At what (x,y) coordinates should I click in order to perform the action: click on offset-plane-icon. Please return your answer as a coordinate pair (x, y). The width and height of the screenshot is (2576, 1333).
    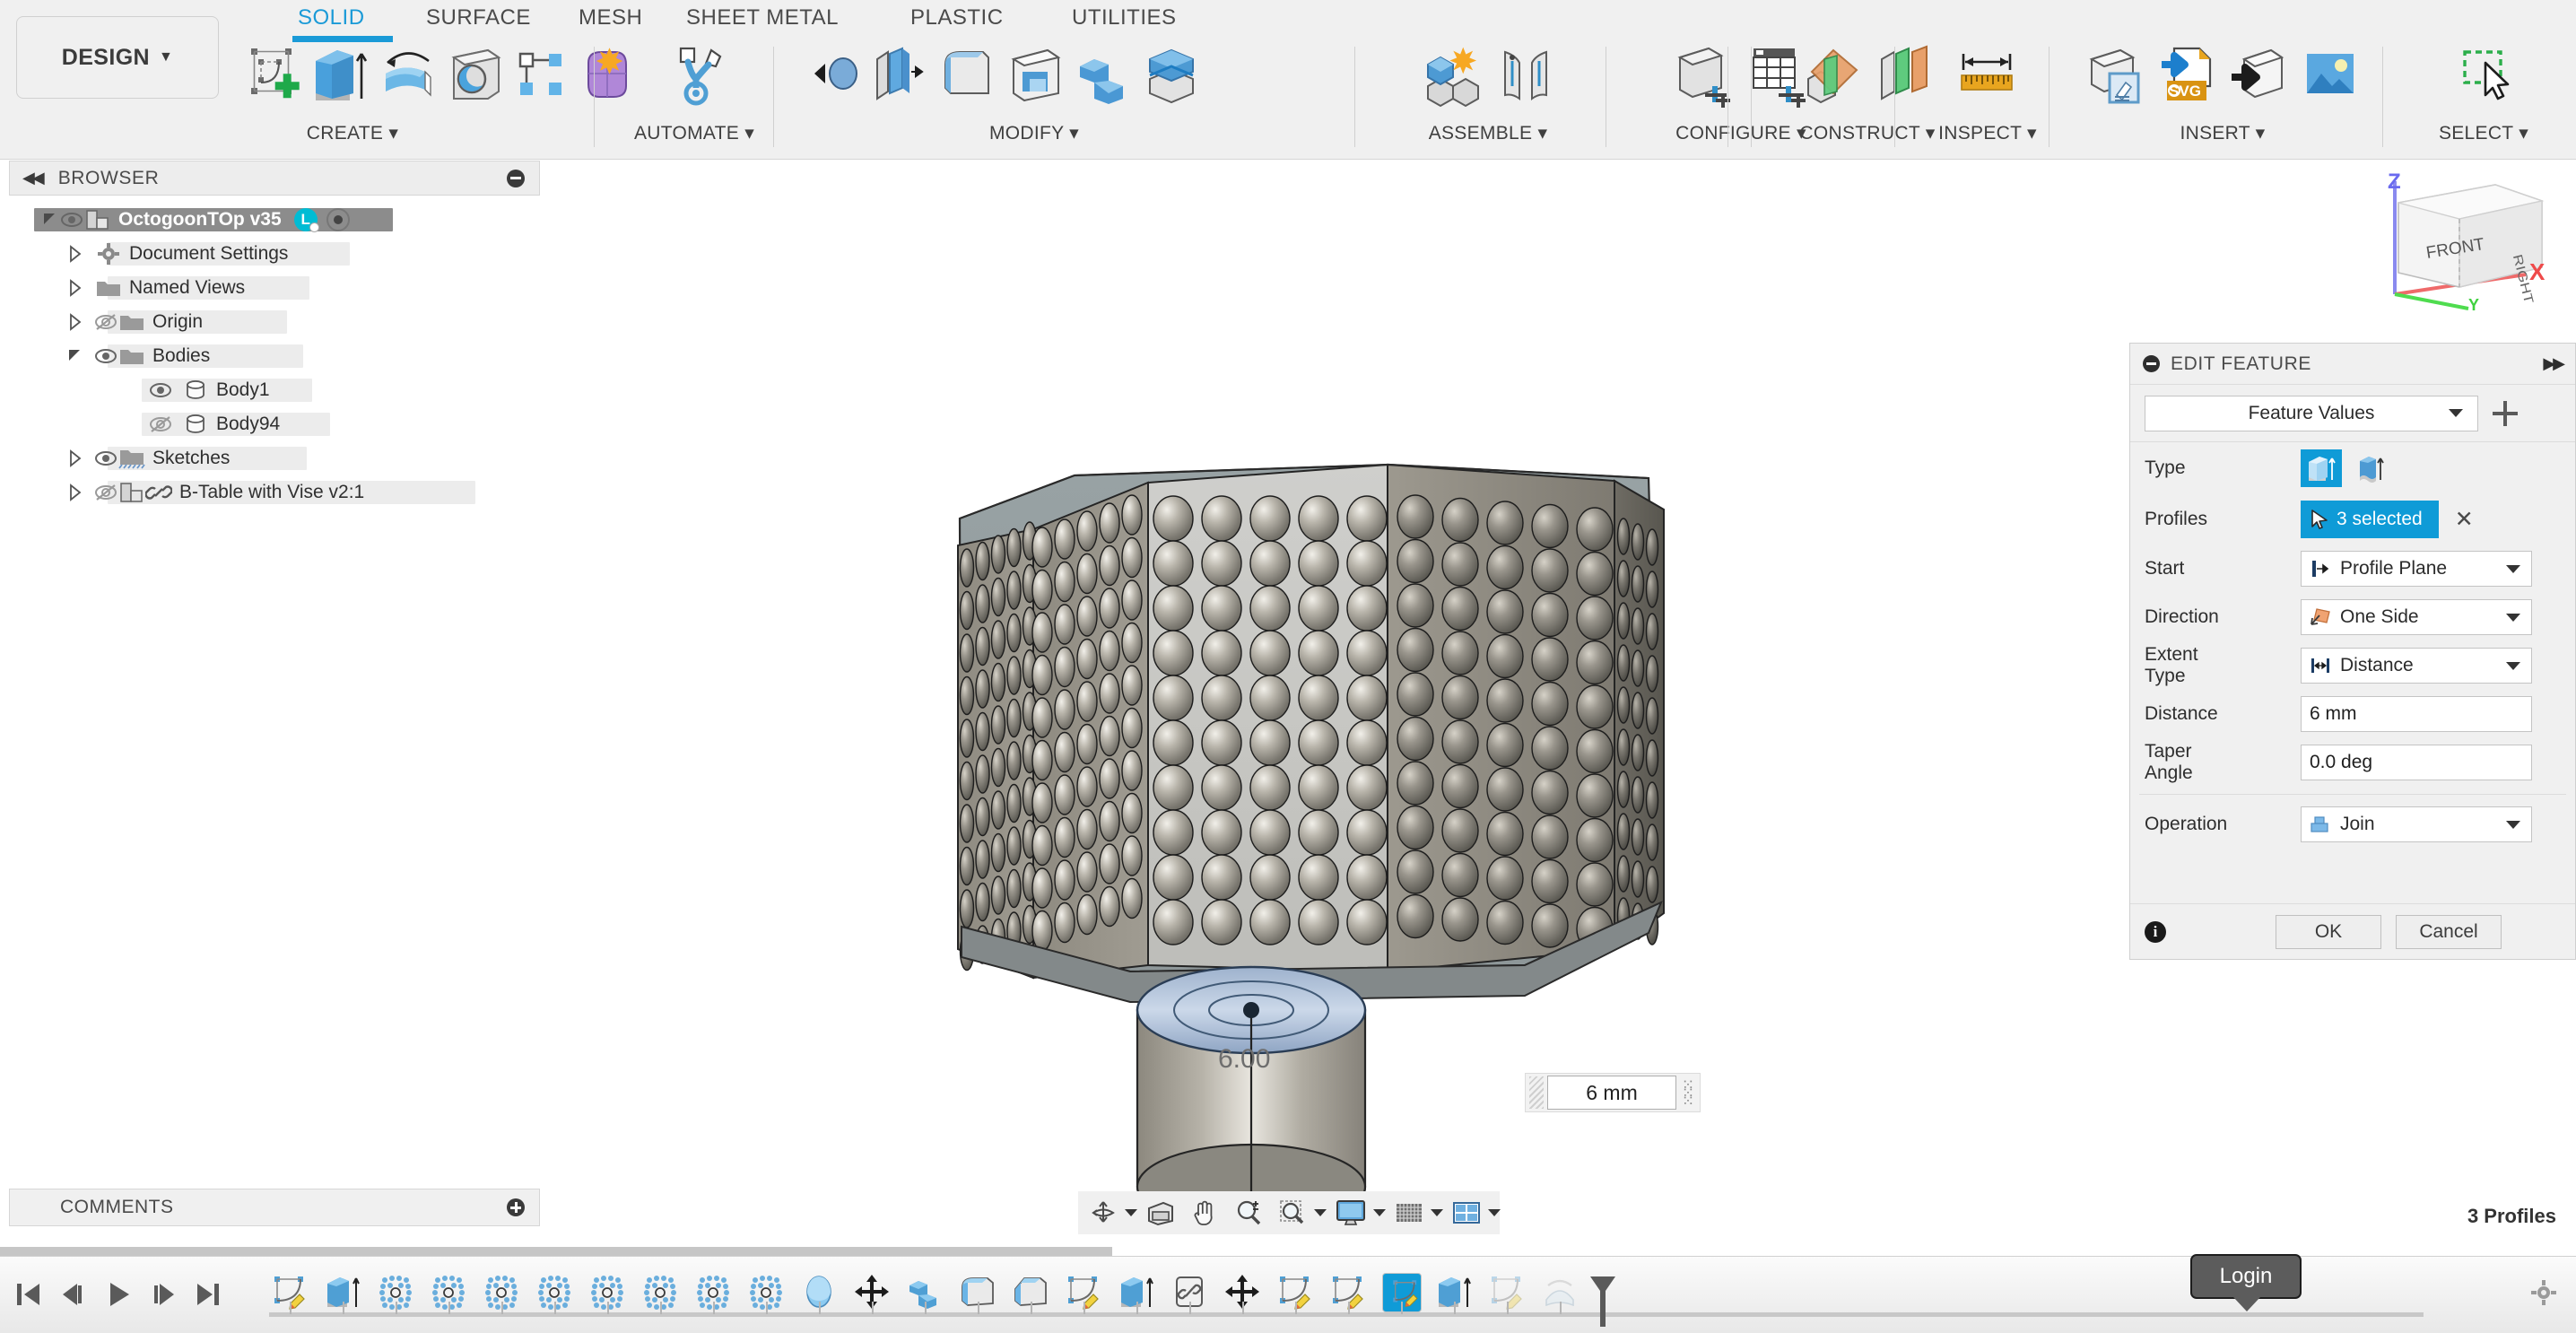
    Looking at the image, I should click on (1832, 77).